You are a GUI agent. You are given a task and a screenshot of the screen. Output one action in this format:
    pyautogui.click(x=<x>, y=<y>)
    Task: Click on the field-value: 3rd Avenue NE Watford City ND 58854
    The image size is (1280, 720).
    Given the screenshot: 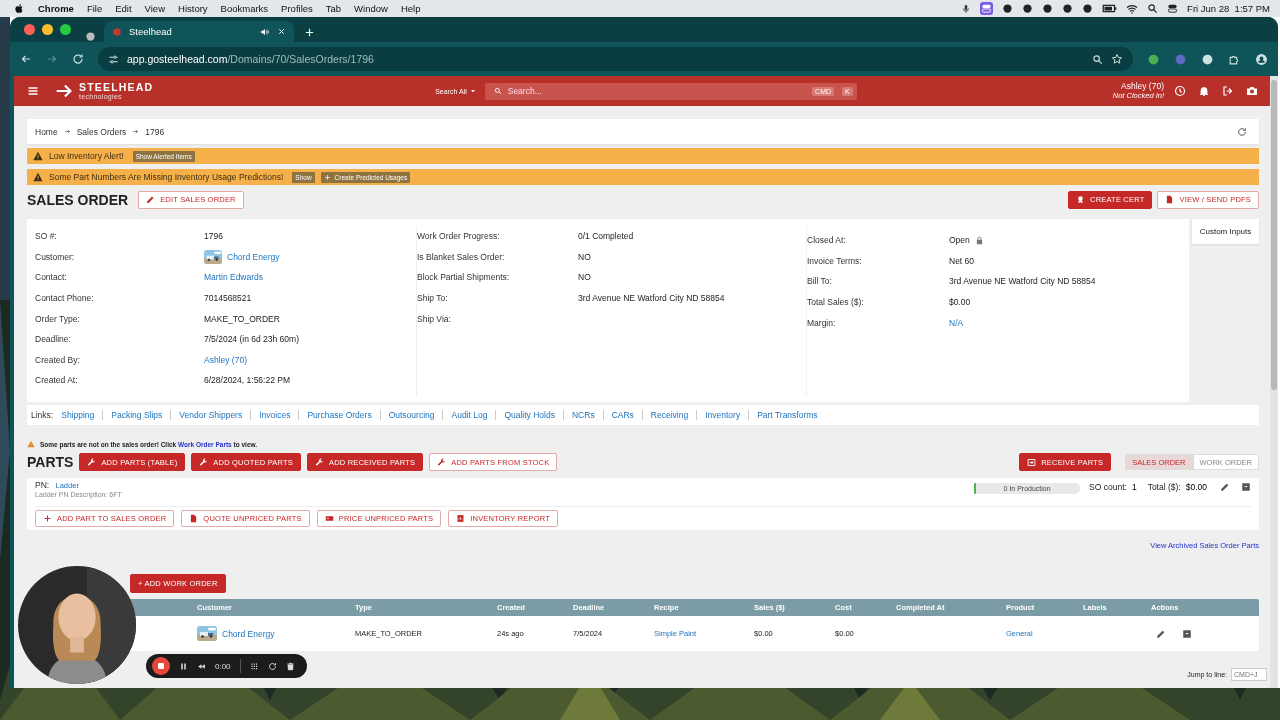 What is the action you would take?
    pyautogui.click(x=651, y=298)
    